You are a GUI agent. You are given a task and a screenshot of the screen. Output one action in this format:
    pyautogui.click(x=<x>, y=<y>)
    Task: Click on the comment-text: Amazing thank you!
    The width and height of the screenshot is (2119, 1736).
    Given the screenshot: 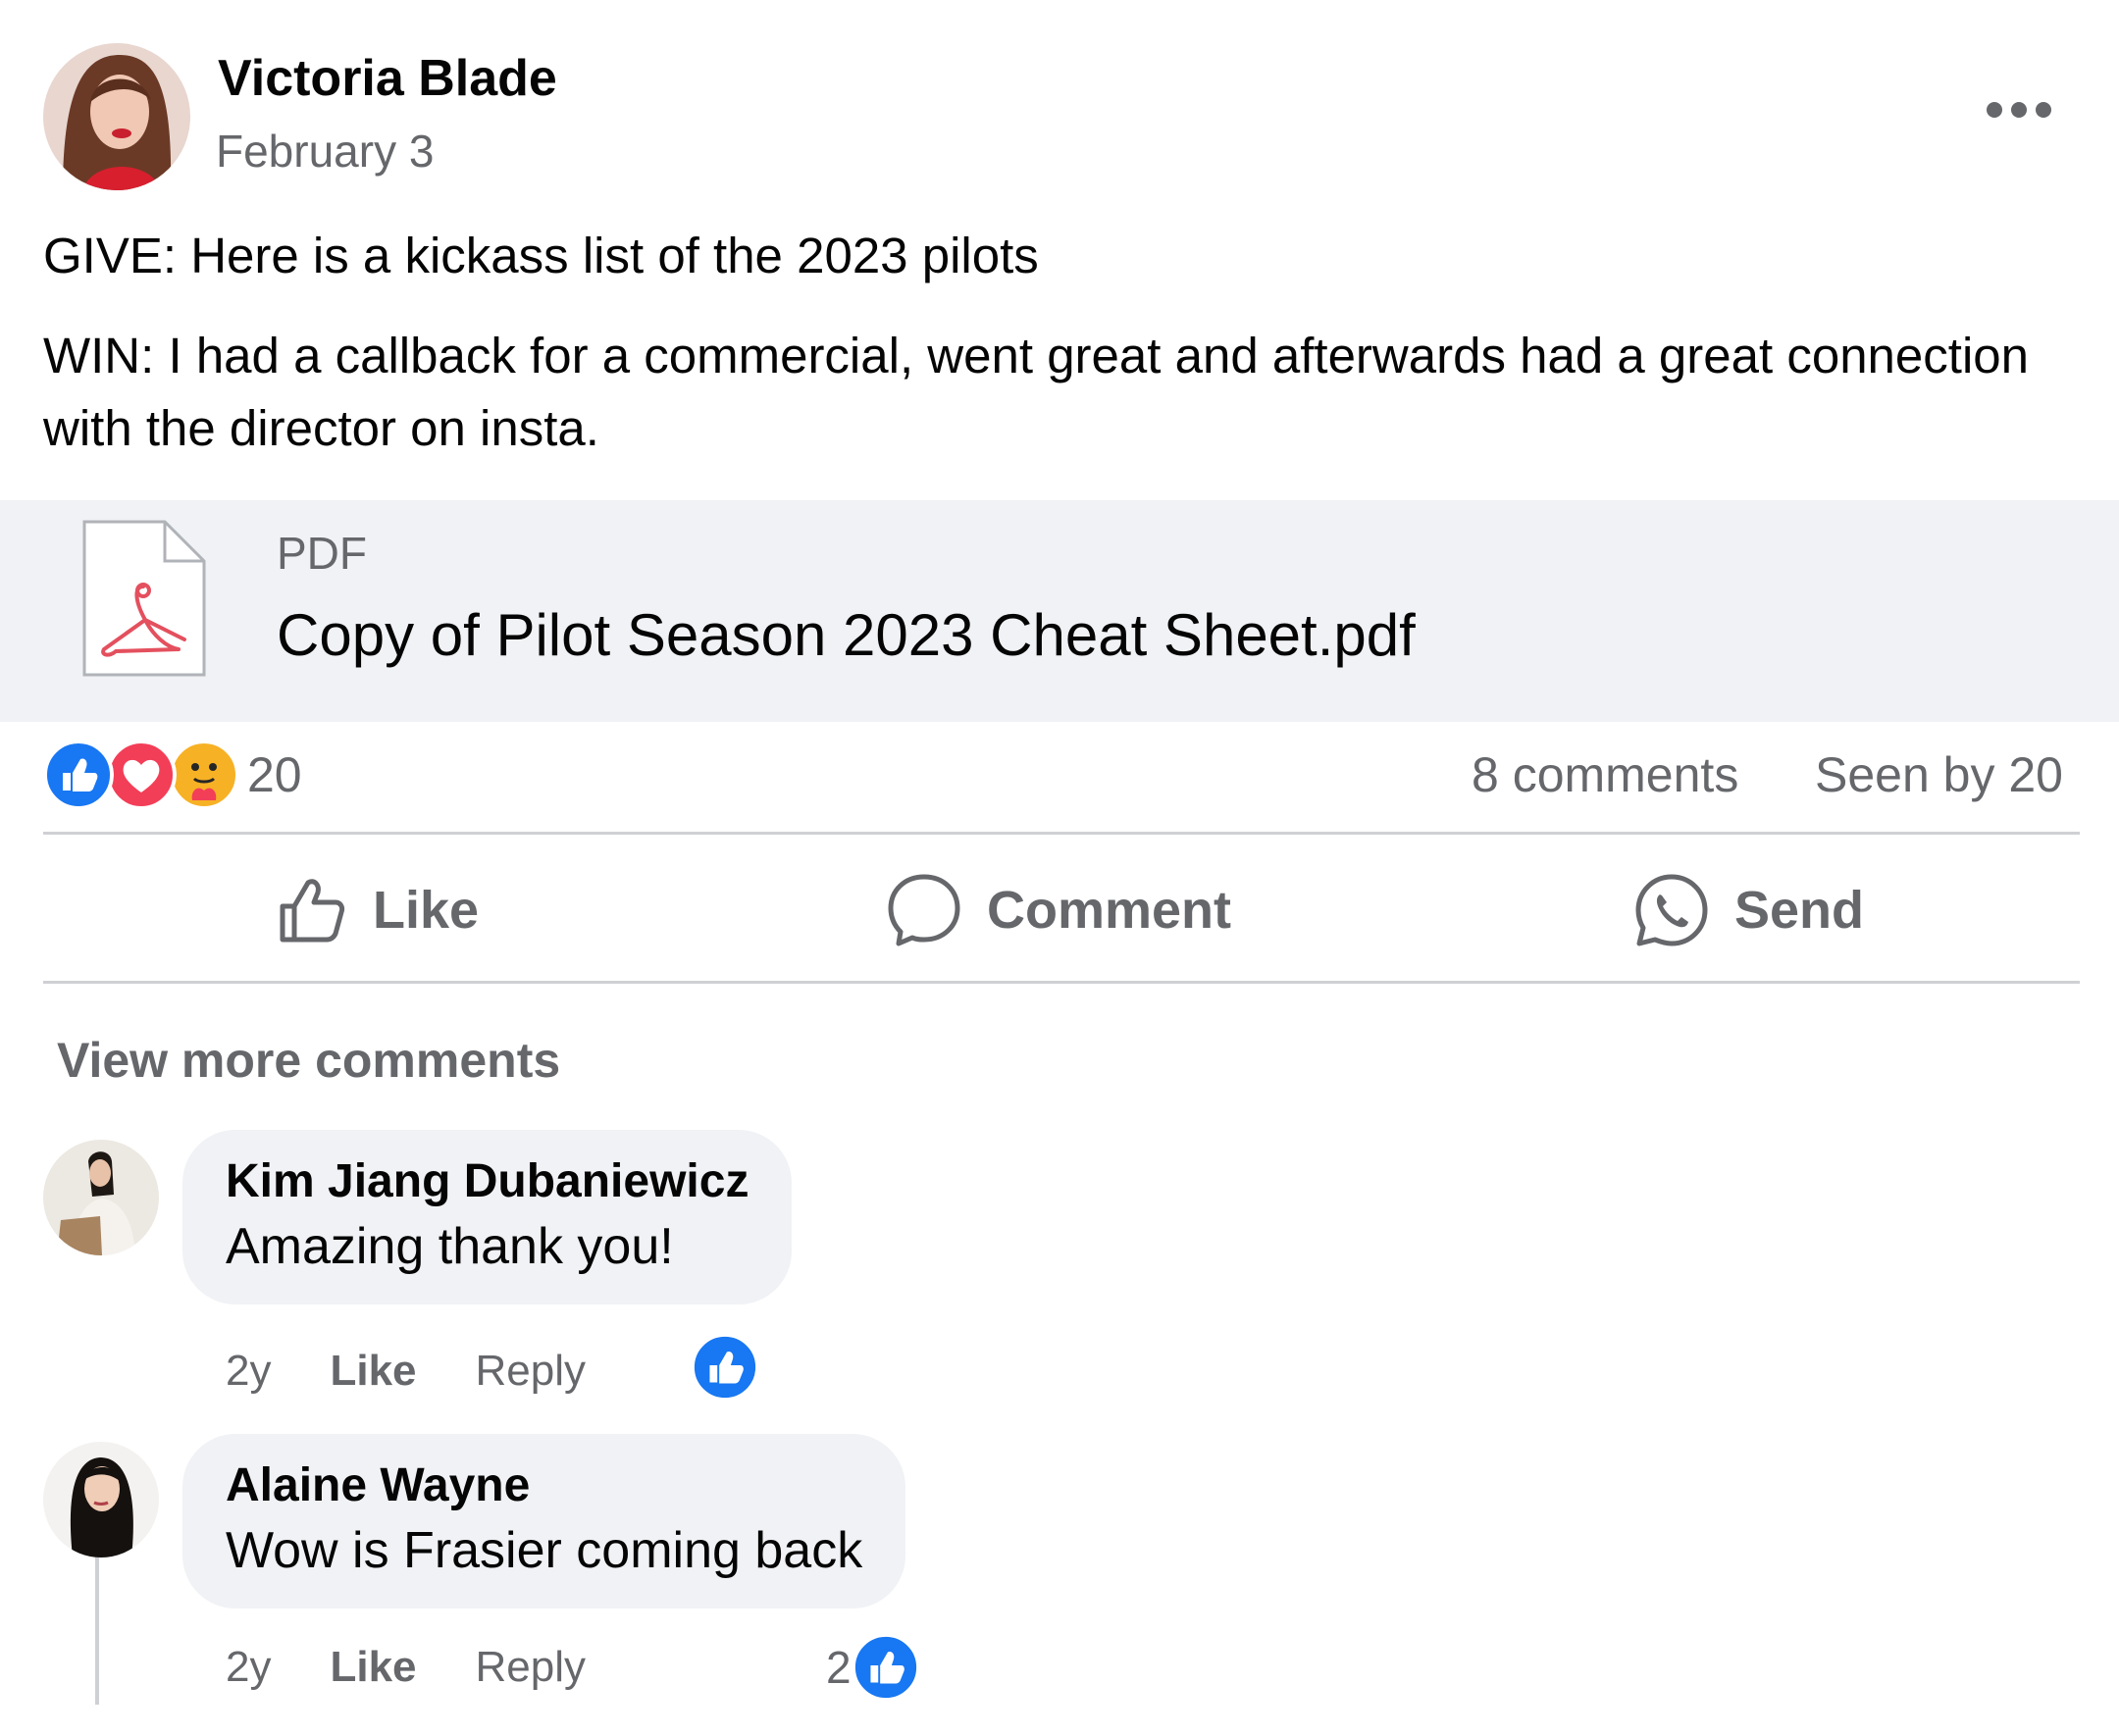 What is the action you would take?
    pyautogui.click(x=450, y=1247)
    